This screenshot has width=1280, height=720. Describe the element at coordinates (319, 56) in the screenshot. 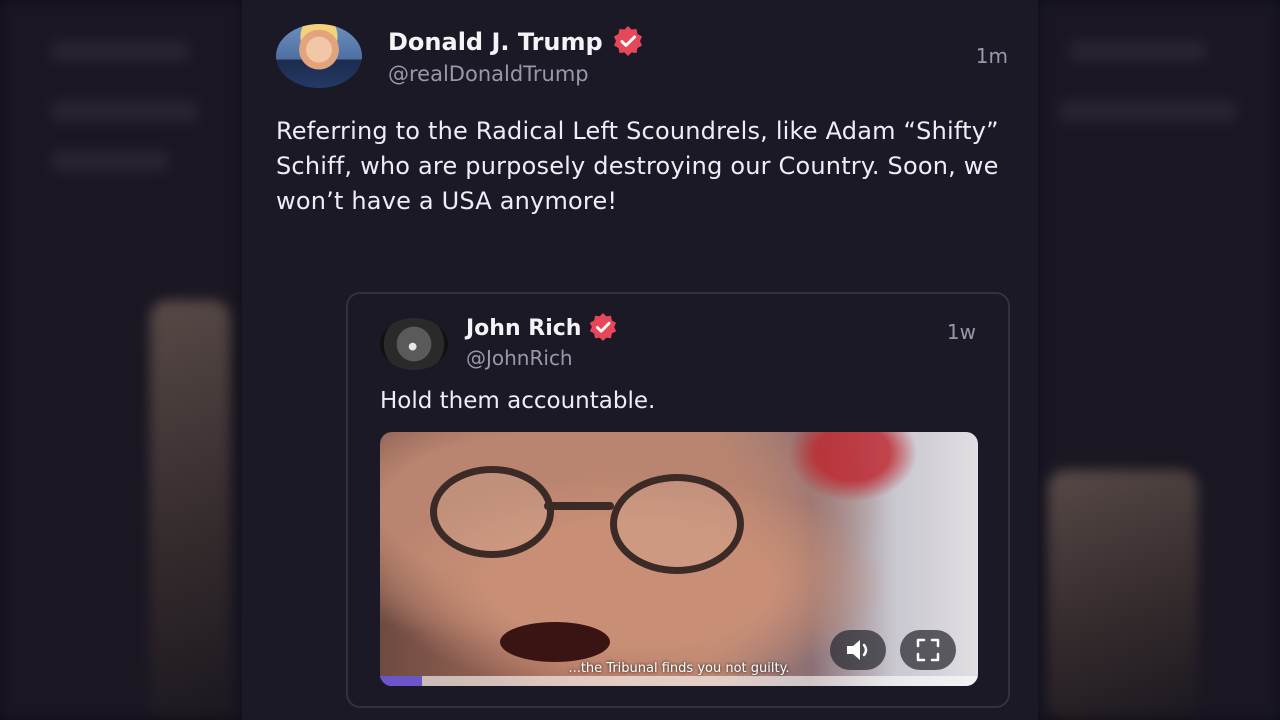

I see `author-avatar` at that location.